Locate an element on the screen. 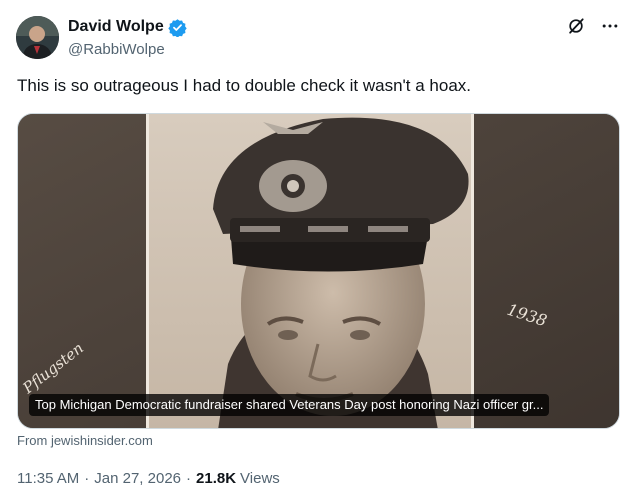  author-block: David Wolpe @RabbiWolpe is located at coordinates (127, 38).